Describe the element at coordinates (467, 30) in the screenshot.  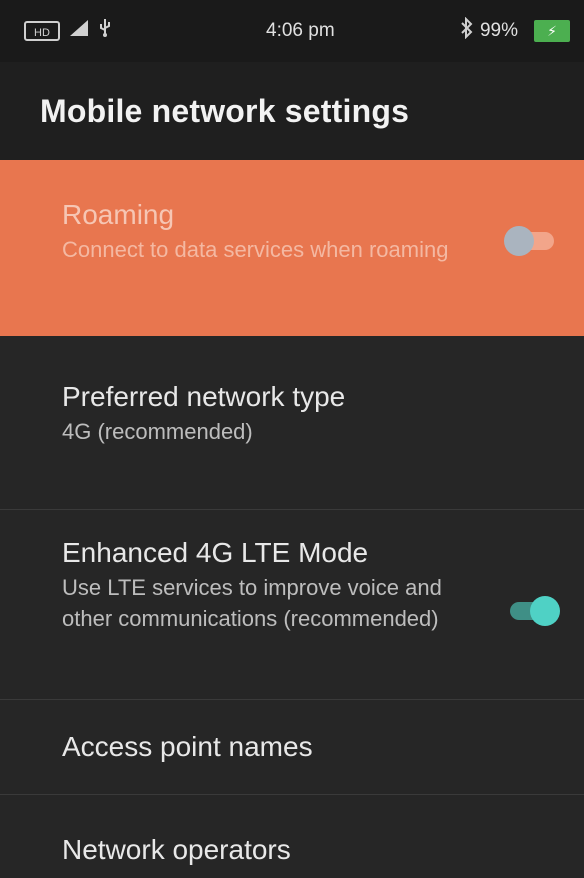
I see `bluetooth-icon` at that location.